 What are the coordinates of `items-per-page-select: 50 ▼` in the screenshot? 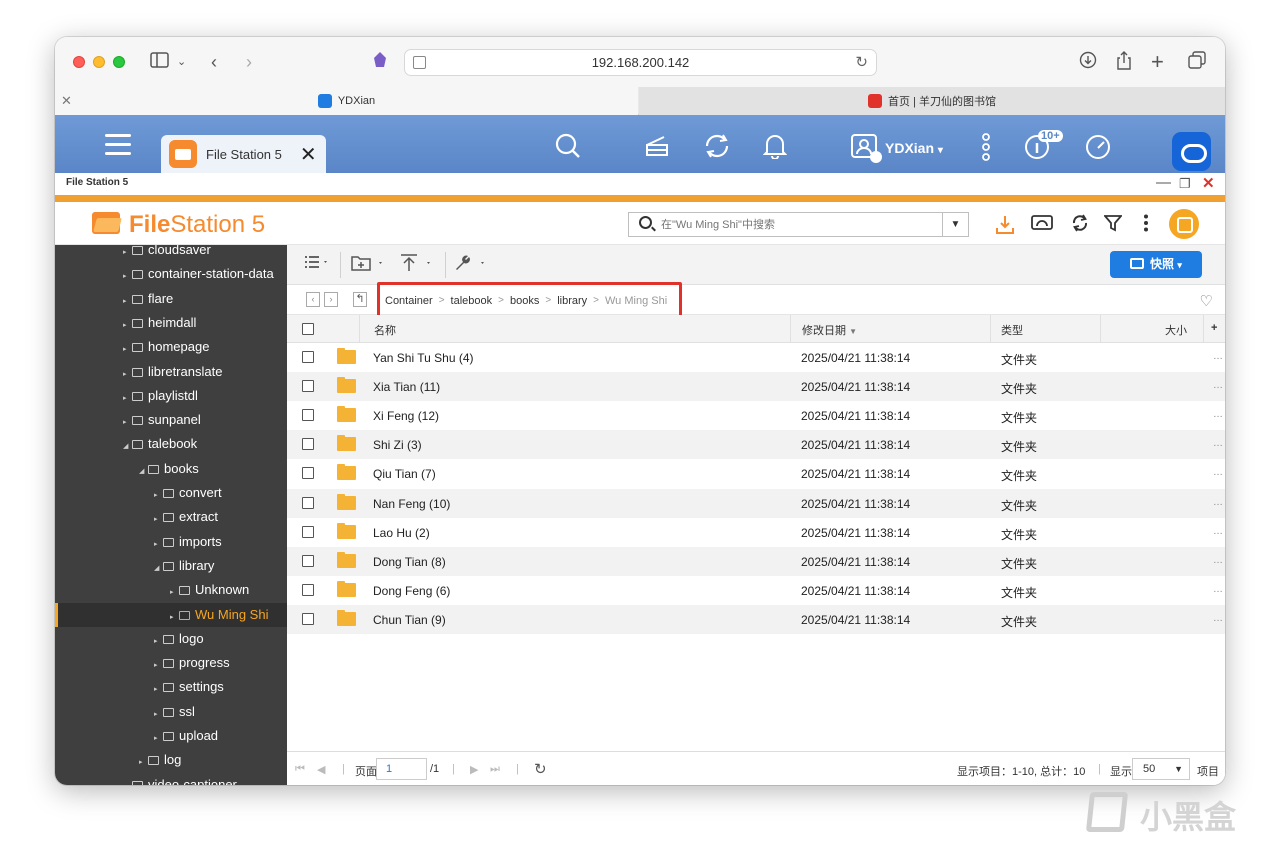 It's located at (1161, 769).